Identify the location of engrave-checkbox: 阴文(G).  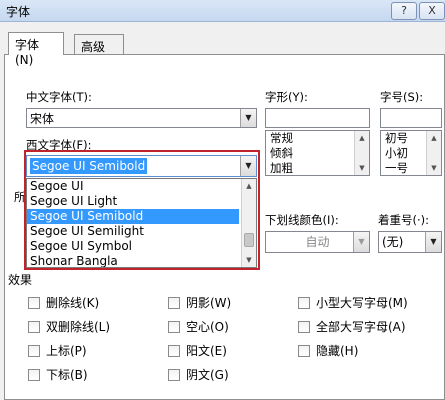
(198, 374).